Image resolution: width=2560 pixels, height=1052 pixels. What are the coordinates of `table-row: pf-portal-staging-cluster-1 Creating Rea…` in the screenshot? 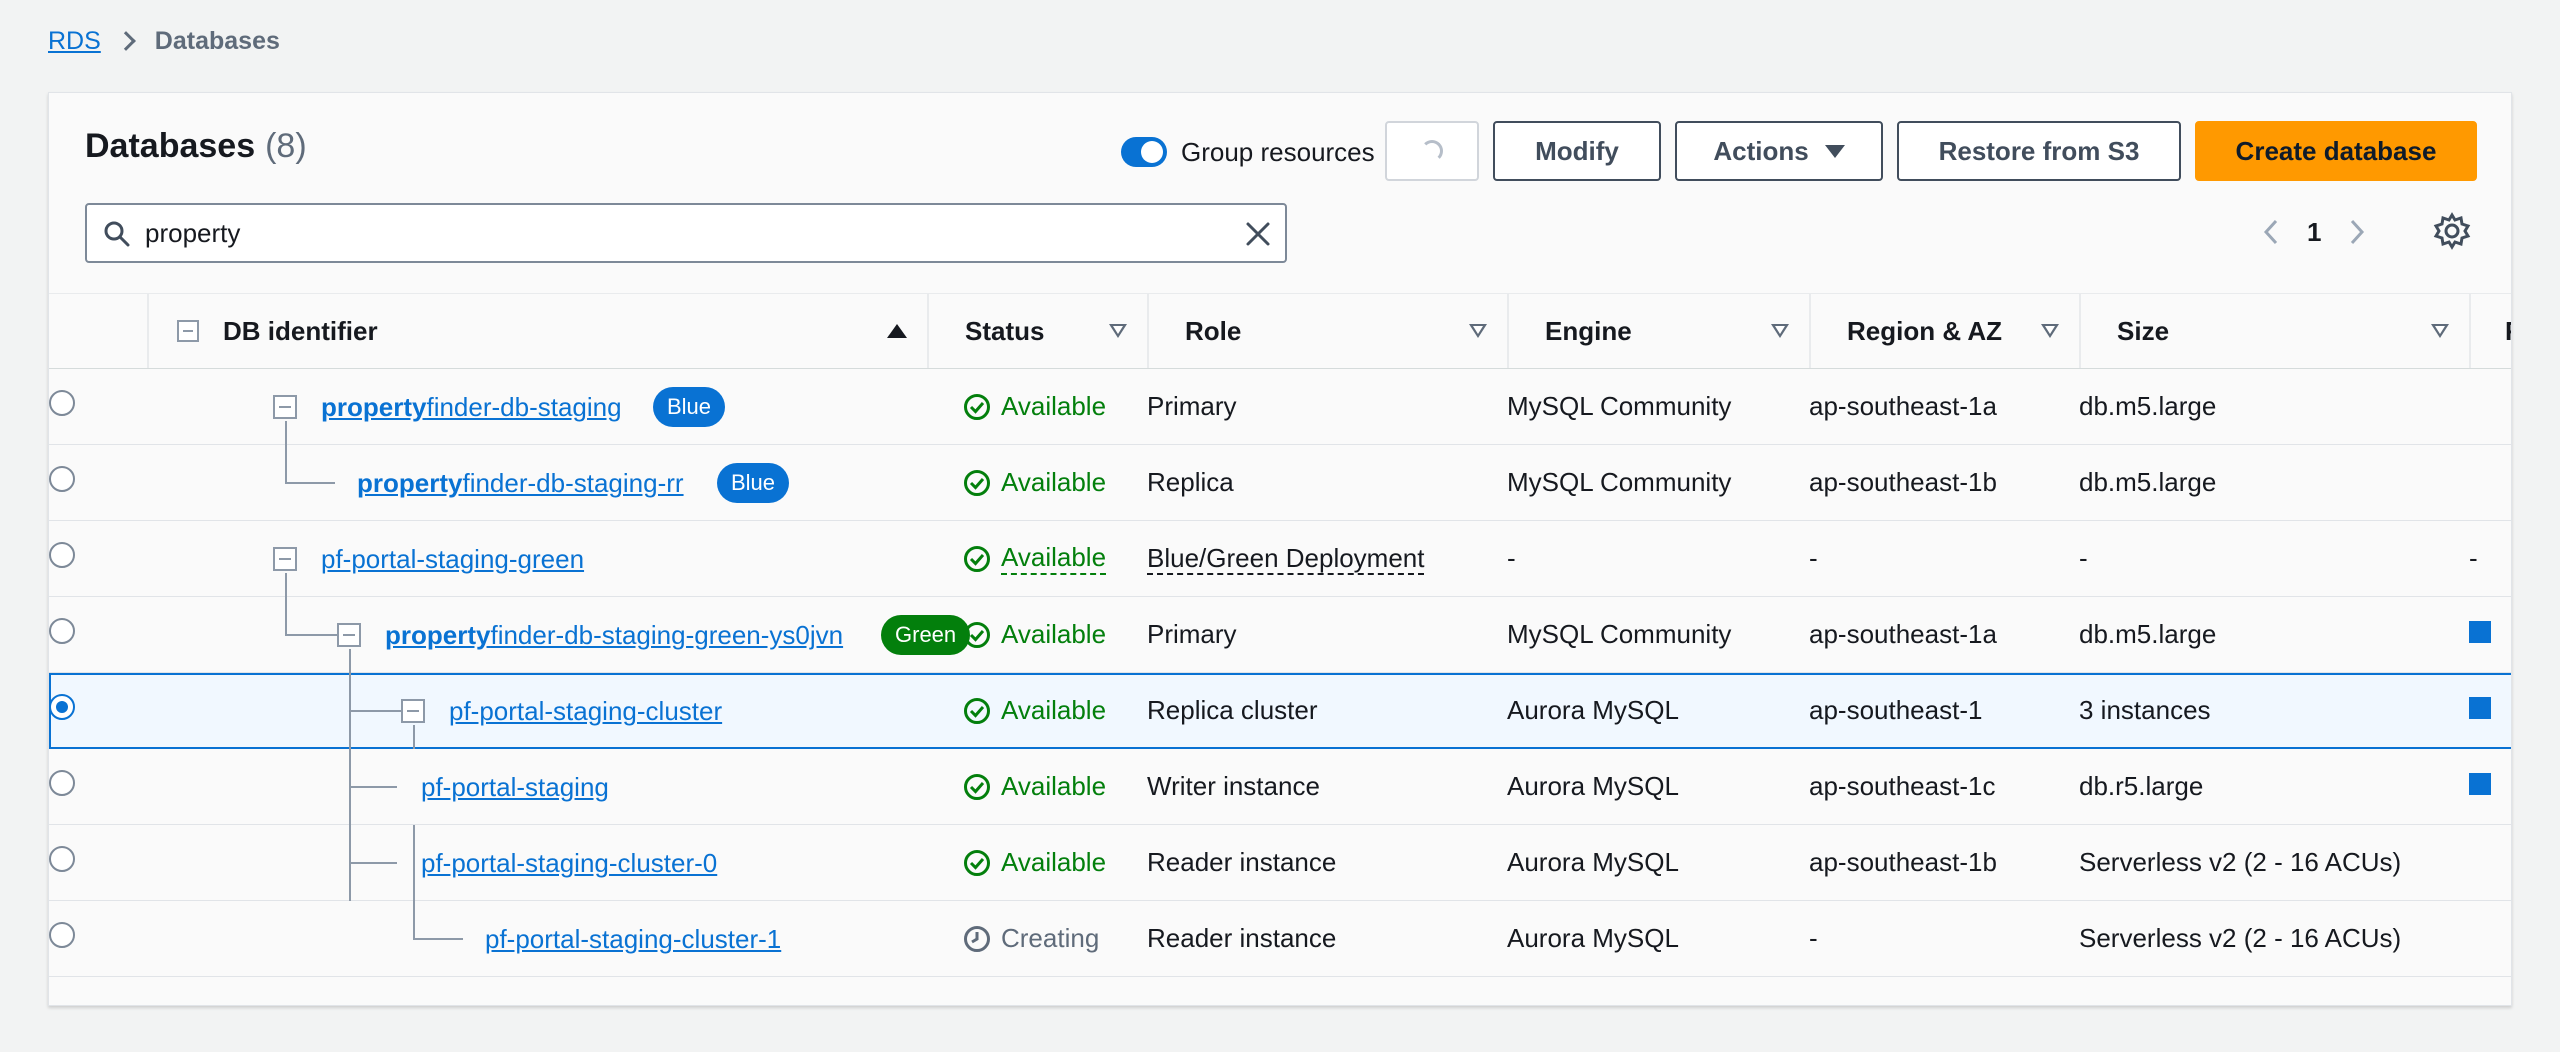 It's located at (1280, 939).